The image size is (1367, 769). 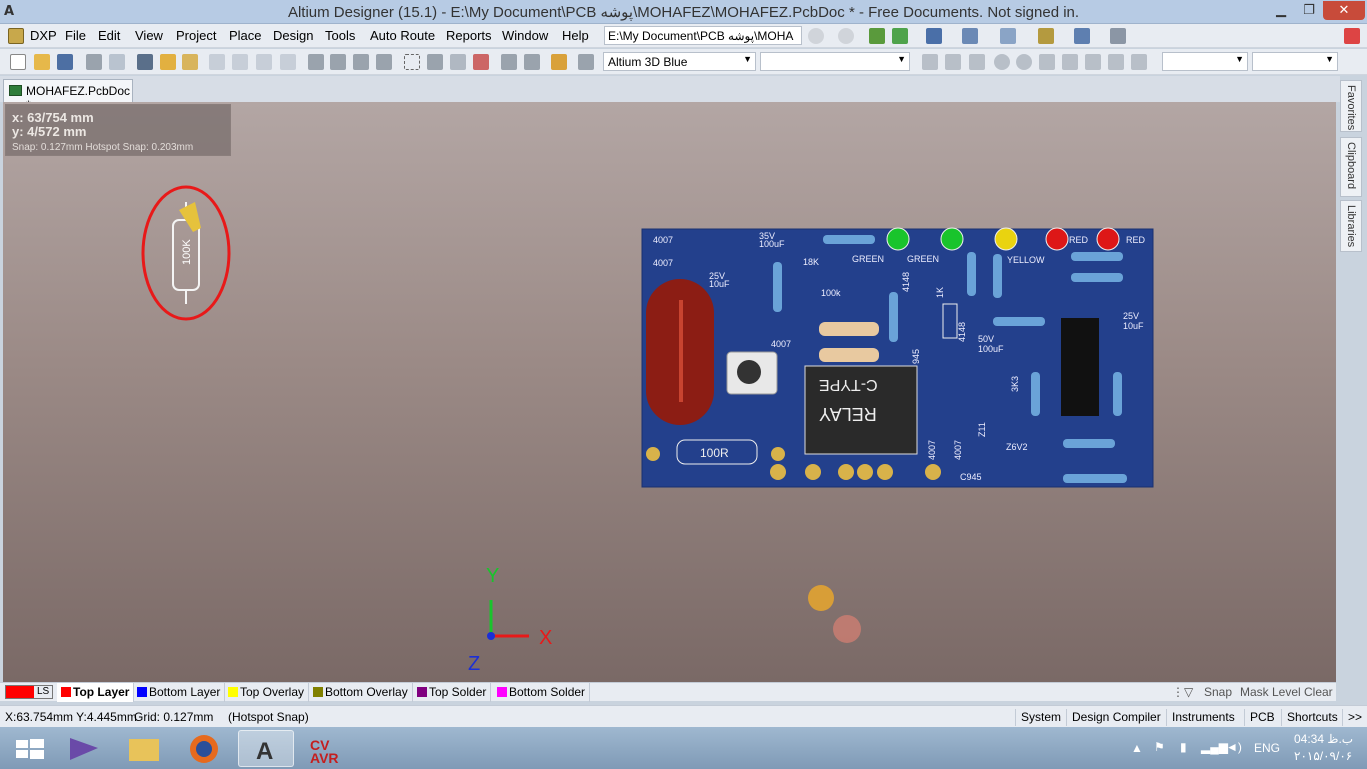 What do you see at coordinates (109, 35) in the screenshot?
I see `menu-edit: Edit` at bounding box center [109, 35].